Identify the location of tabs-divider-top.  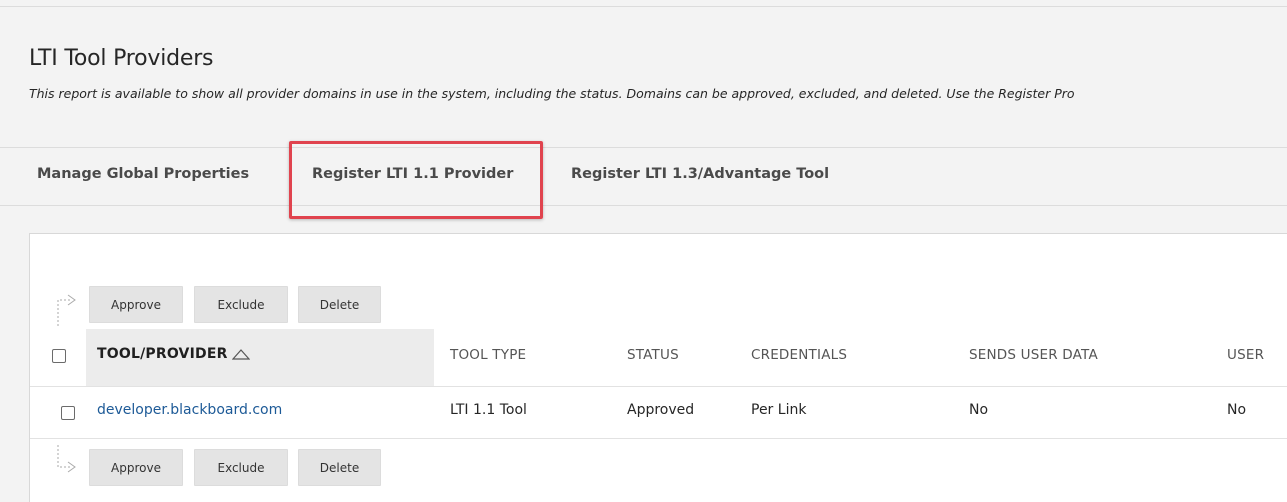
(643, 147).